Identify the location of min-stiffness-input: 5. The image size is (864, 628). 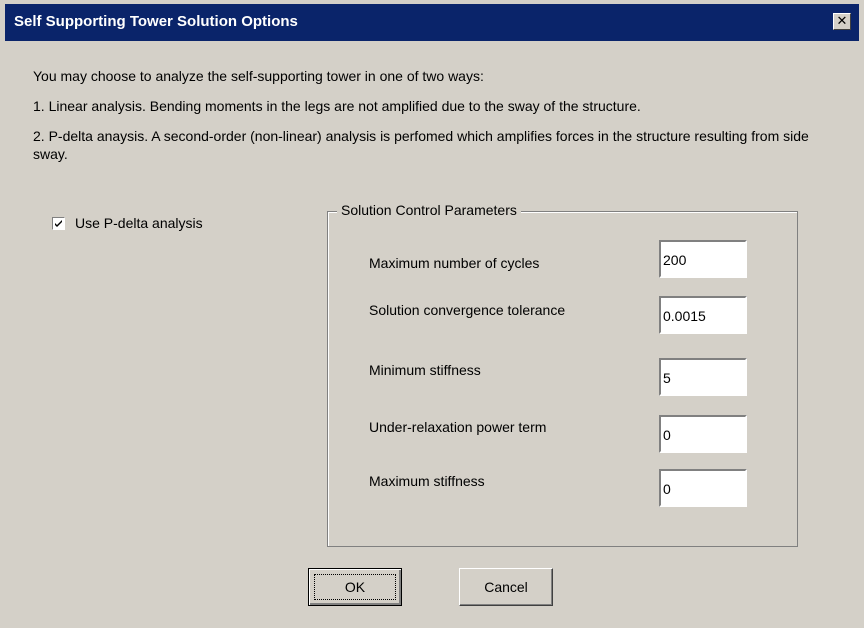
(703, 377).